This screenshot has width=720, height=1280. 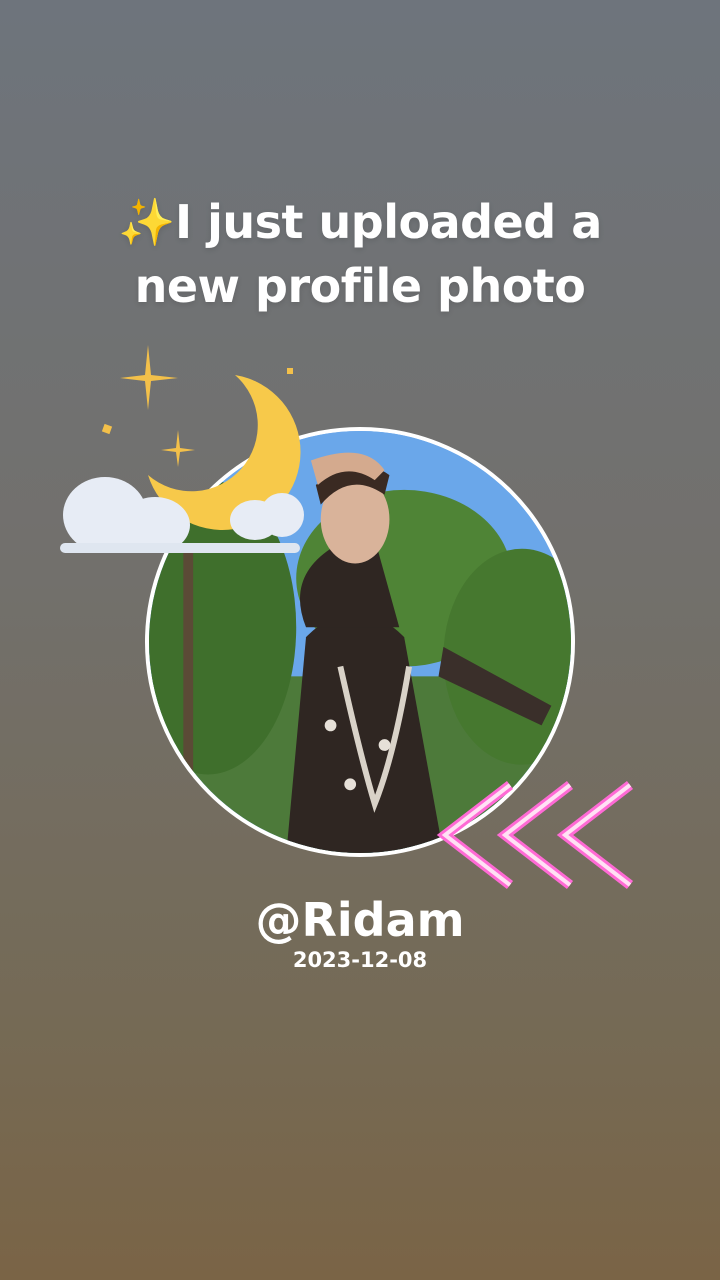 I want to click on crescent-moon-with-clouds-icon, so click(x=182, y=449).